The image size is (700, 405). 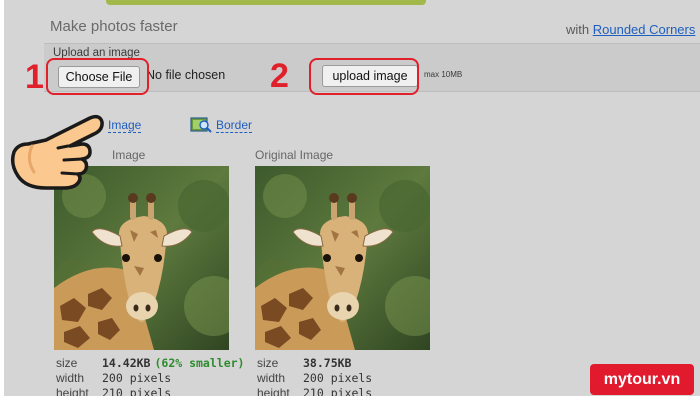 I want to click on rounded-corners-promo: with Rounded Corners, so click(x=630, y=29).